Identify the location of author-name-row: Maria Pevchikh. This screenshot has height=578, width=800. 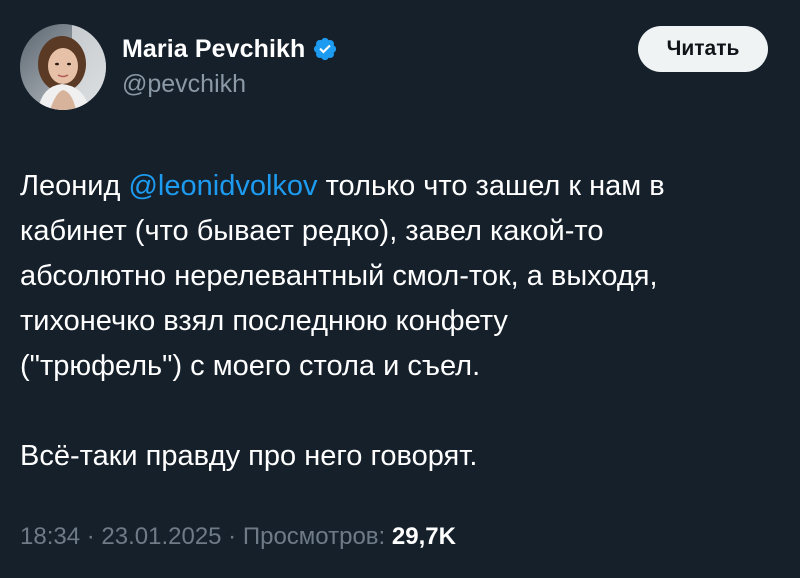
(230, 49).